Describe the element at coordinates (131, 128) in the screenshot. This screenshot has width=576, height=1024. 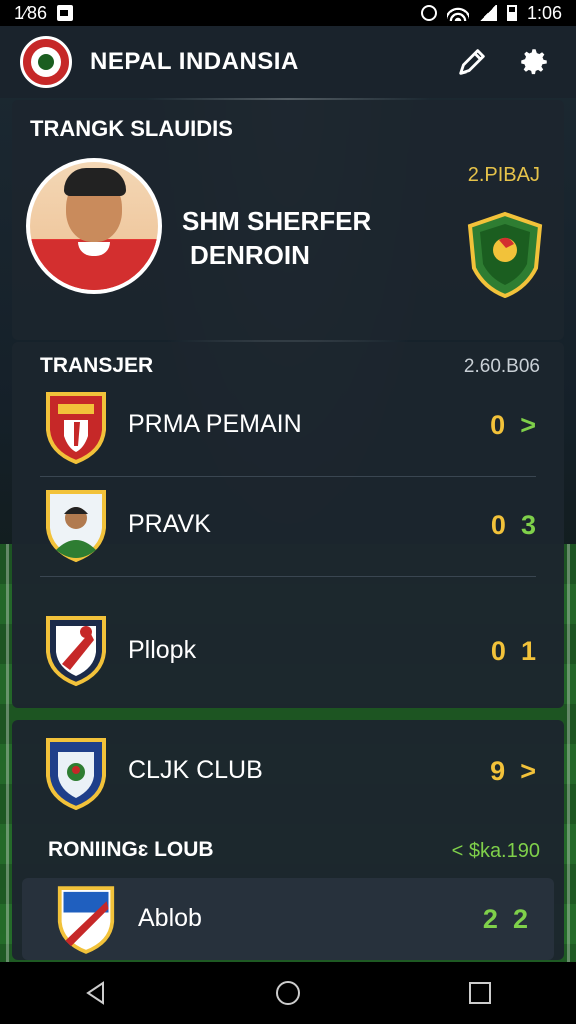
I see `profile-header: TRANGK SLAUIDIS` at that location.